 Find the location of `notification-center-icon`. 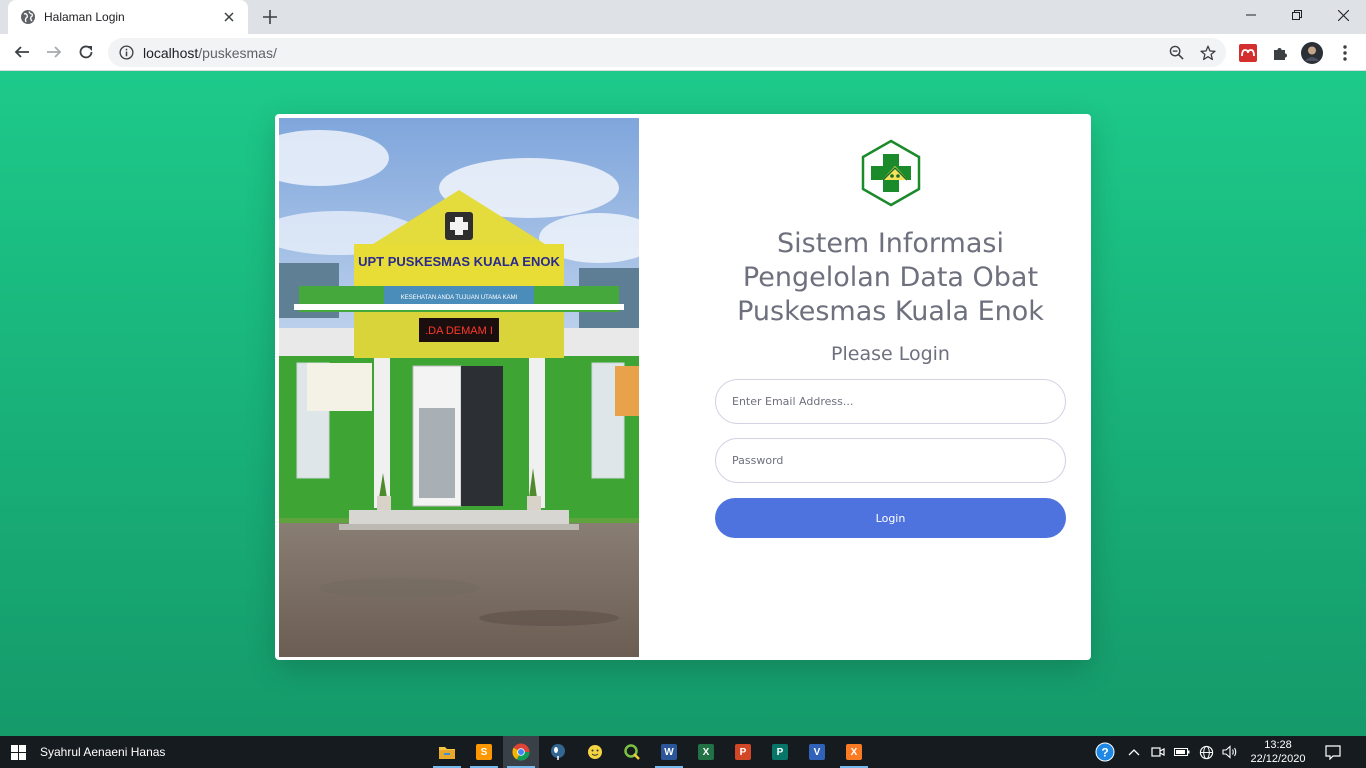

notification-center-icon is located at coordinates (1333, 752).